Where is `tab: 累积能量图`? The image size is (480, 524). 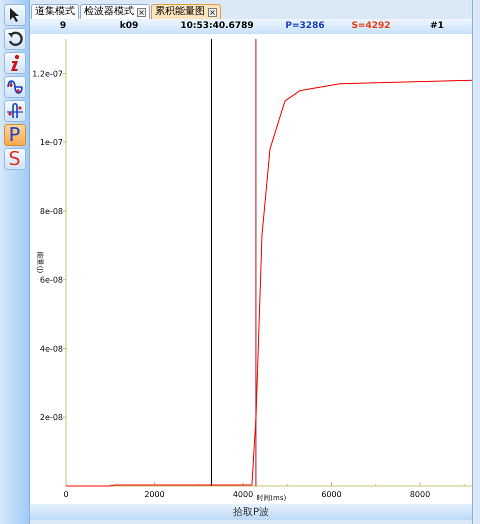 tab: 累积能量图 is located at coordinates (186, 11).